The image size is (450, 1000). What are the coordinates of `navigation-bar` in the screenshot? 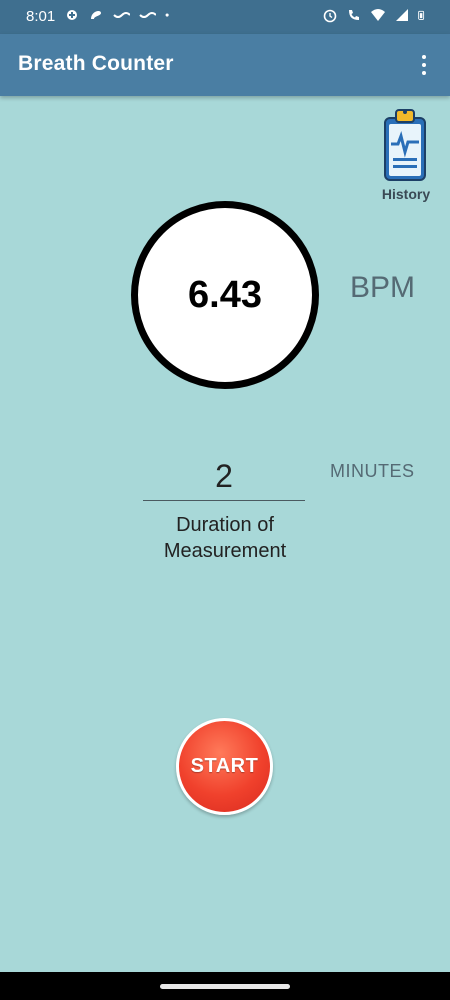 It's located at (225, 986).